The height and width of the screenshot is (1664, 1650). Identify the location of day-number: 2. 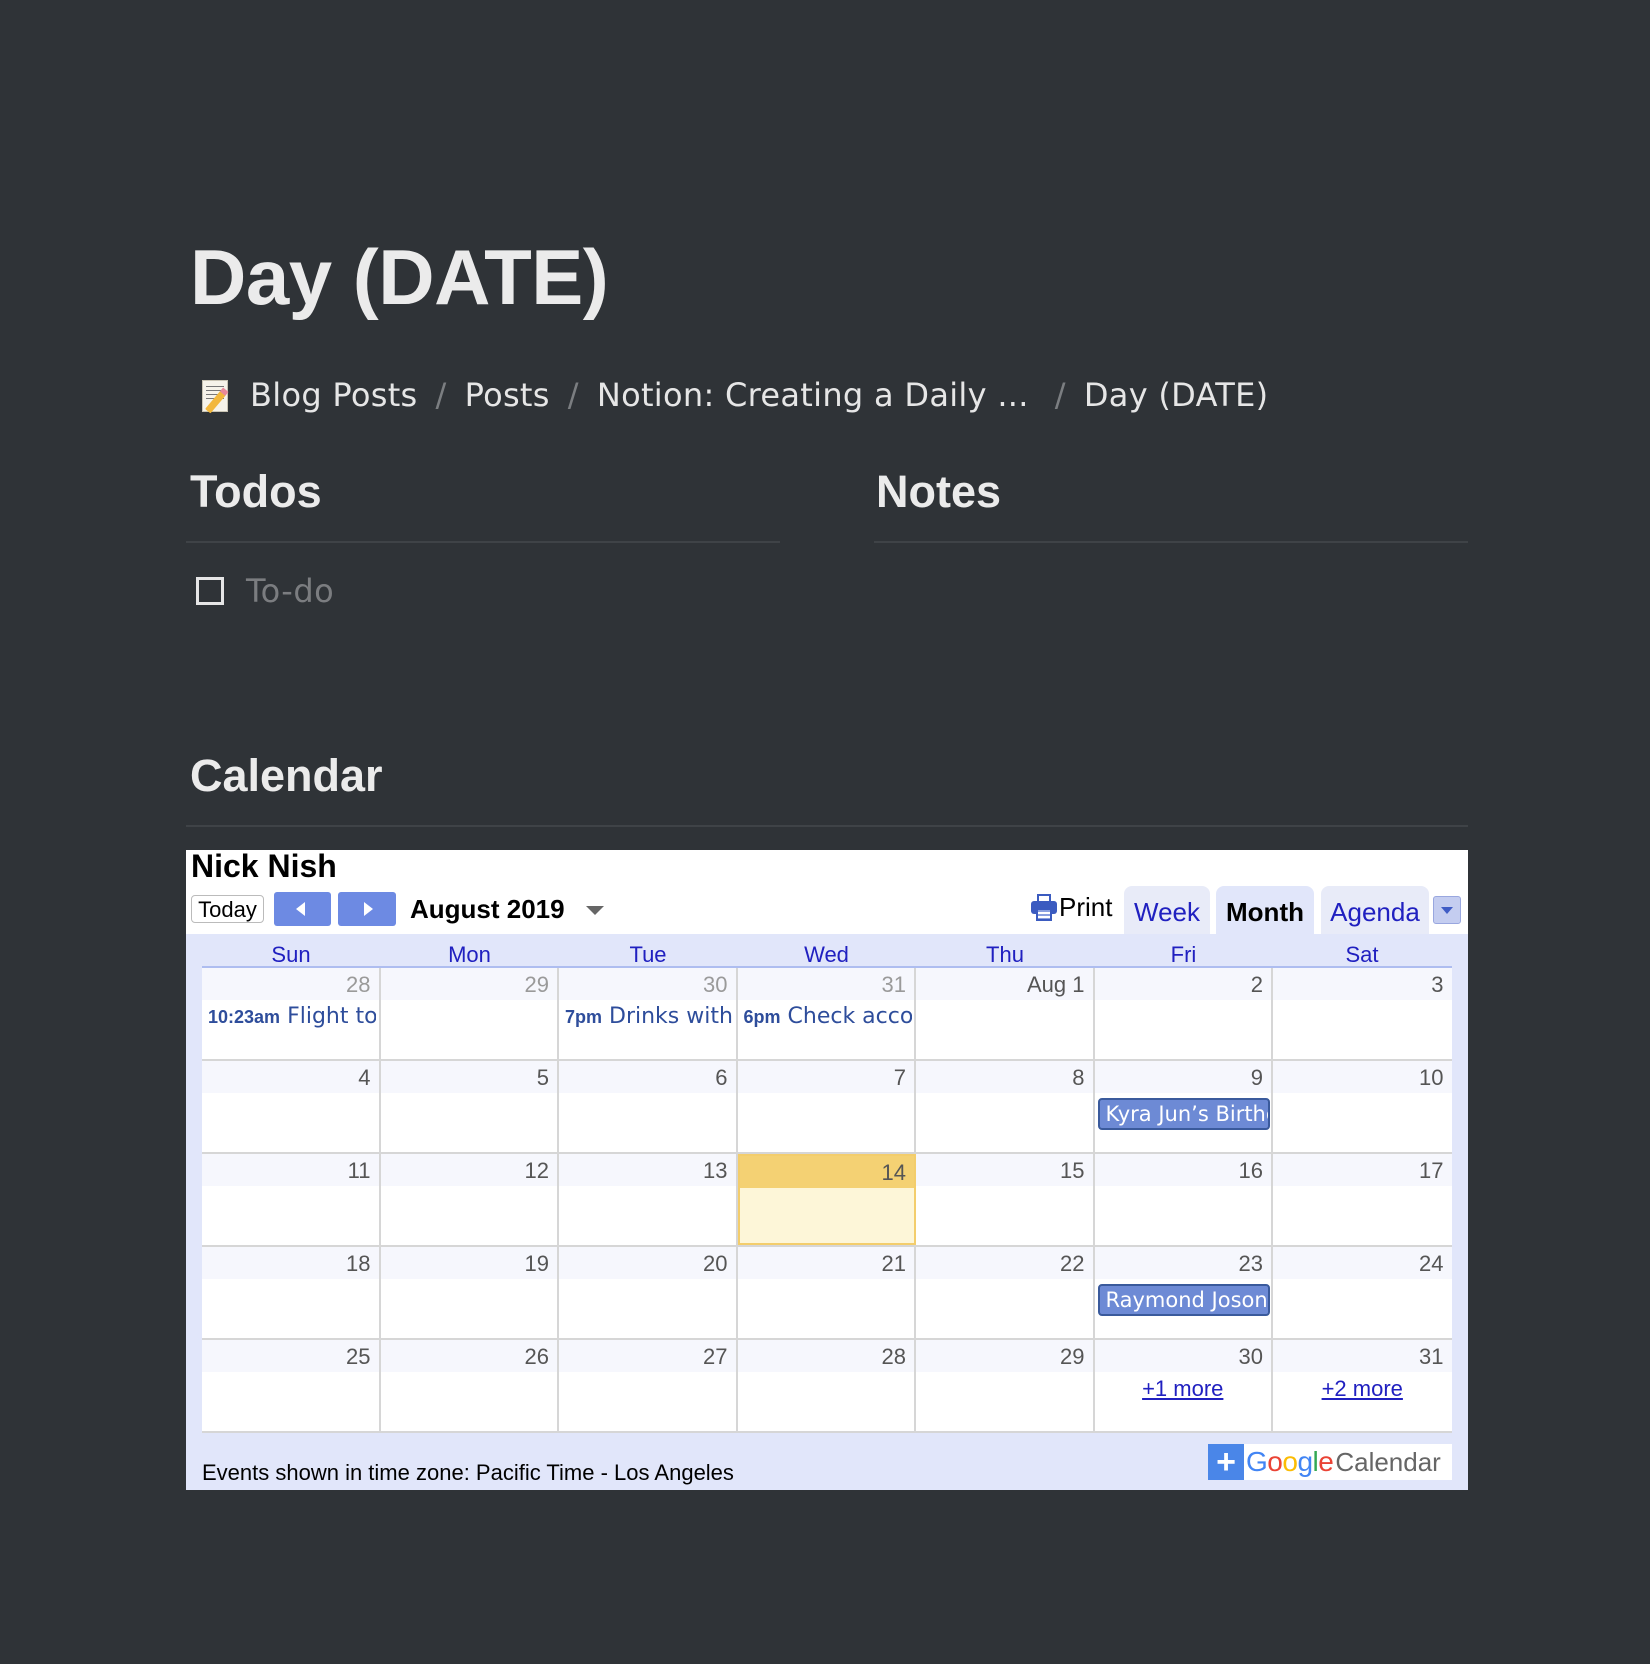
(1182, 984).